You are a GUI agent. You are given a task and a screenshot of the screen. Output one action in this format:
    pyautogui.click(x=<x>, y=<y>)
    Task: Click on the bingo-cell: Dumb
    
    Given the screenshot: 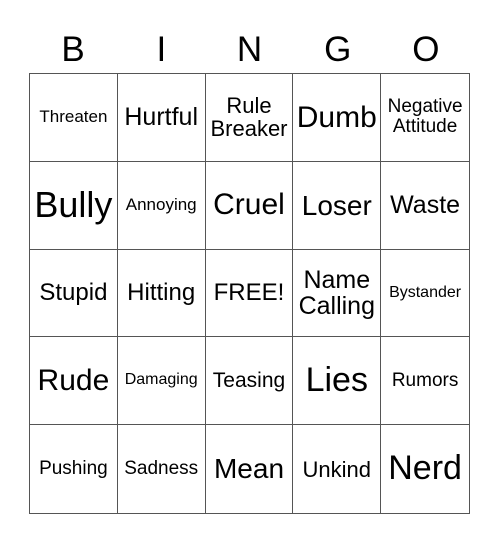 What is the action you would take?
    pyautogui.click(x=337, y=118)
    